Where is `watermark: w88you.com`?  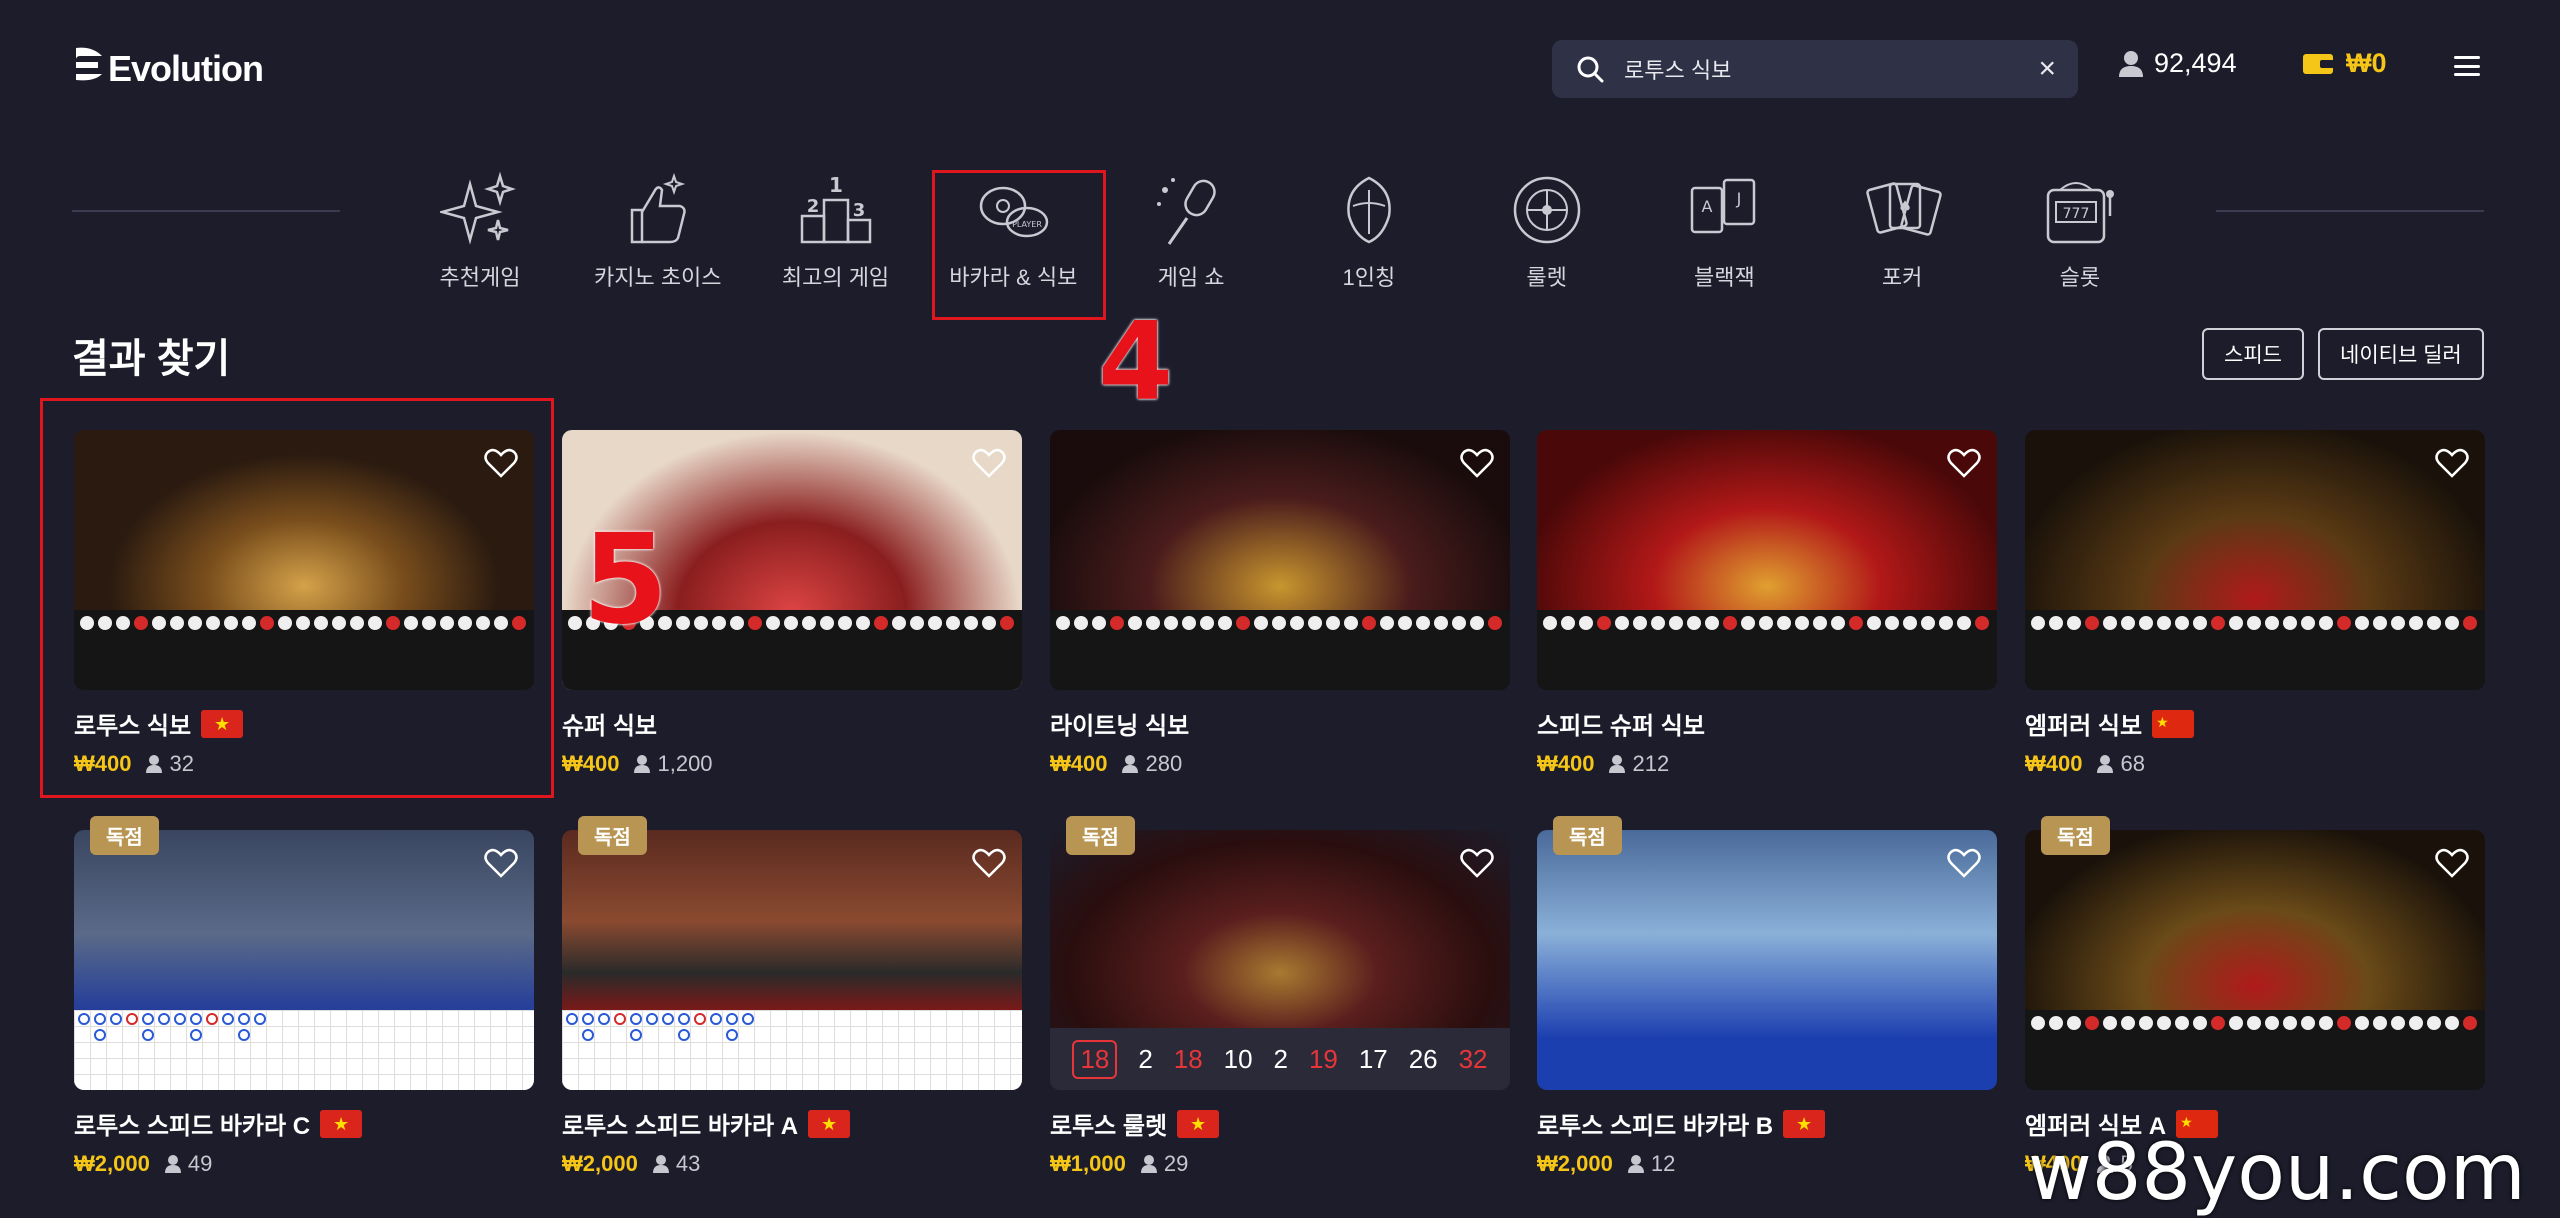
watermark: w88you.com is located at coordinates (2277, 1173).